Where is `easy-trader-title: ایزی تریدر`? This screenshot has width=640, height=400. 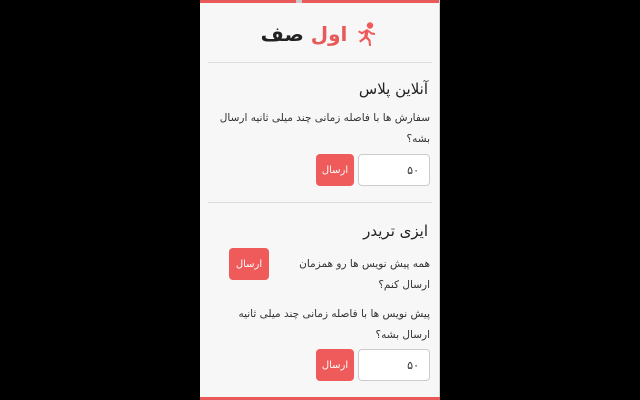 easy-trader-title: ایزی تریدر is located at coordinates (395, 231).